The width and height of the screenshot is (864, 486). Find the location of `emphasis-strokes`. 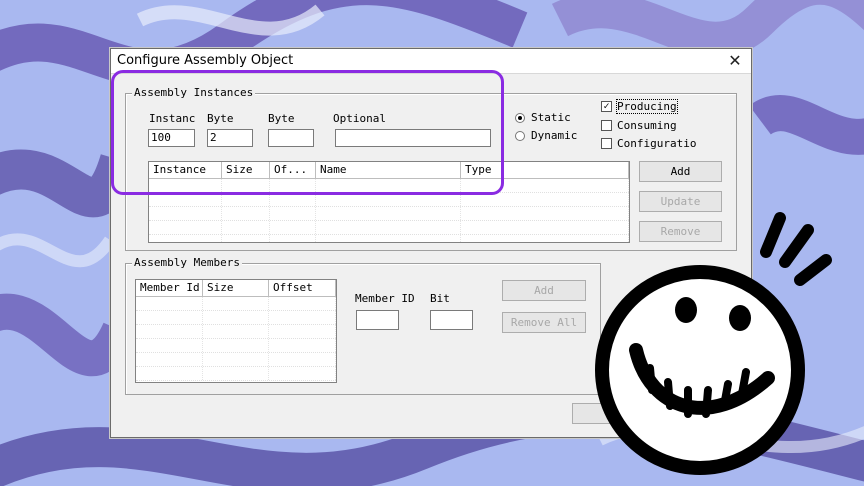

emphasis-strokes is located at coordinates (796, 249).